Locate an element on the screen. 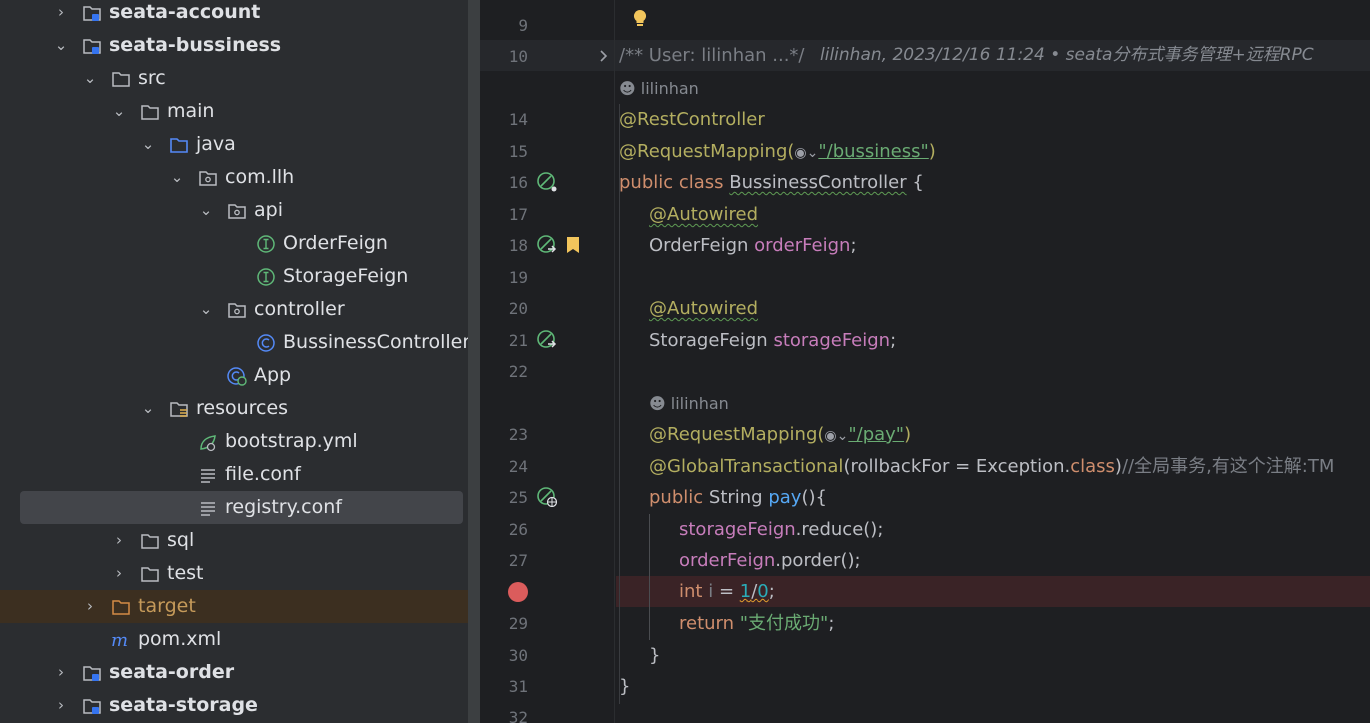 This screenshot has height=723, width=1370. line-number: 14 is located at coordinates (504, 119).